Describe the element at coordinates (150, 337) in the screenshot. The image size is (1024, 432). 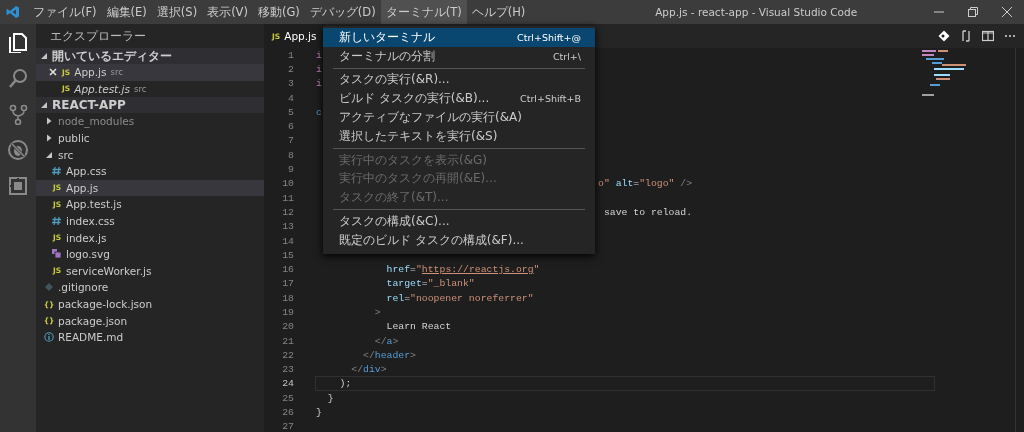
I see `file-item: README.md` at that location.